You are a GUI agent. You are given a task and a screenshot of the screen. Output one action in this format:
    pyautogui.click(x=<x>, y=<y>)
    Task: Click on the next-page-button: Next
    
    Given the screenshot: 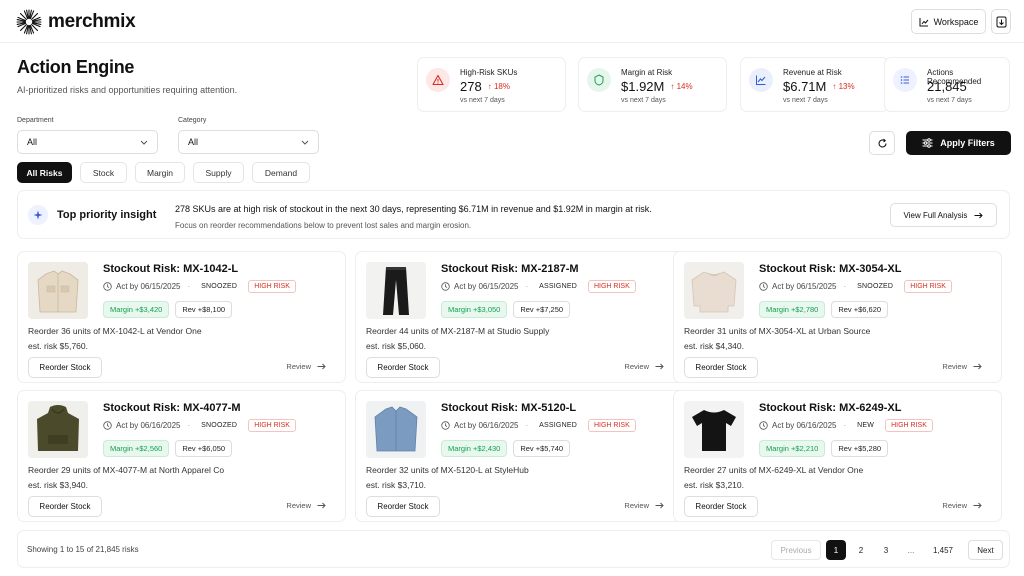 What is the action you would take?
    pyautogui.click(x=985, y=550)
    